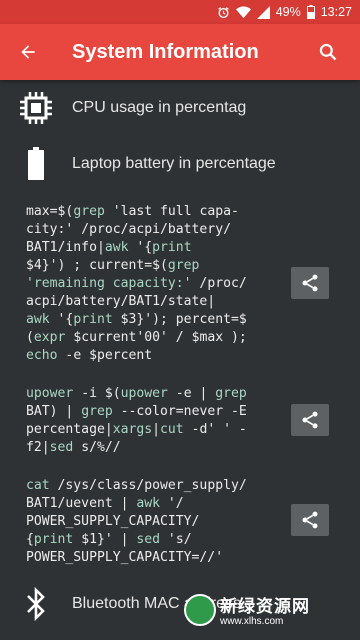  Describe the element at coordinates (125, 557) in the screenshot. I see `code-line: POWER_SUPPLY_CAPACITY=//'` at that location.